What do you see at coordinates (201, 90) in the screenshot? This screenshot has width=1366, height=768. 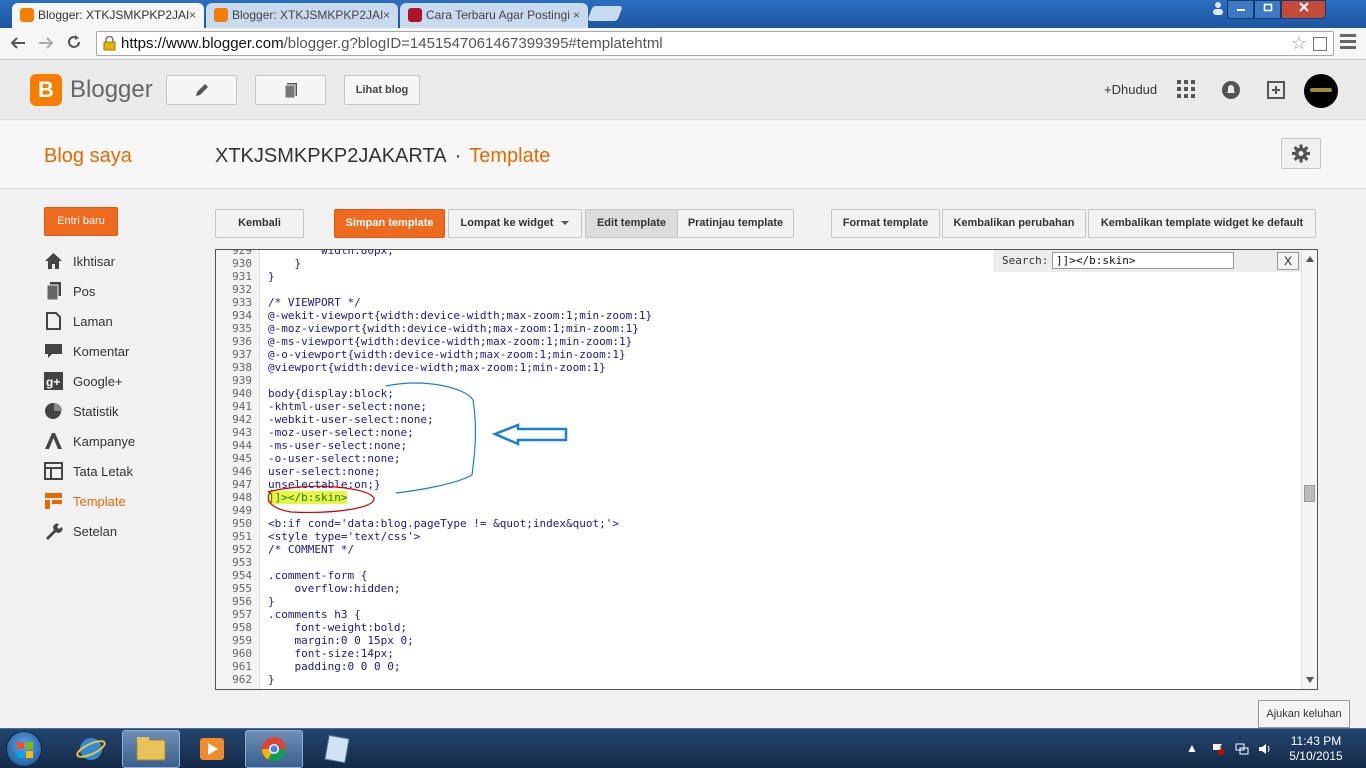 I see `new-post-pencil-button` at bounding box center [201, 90].